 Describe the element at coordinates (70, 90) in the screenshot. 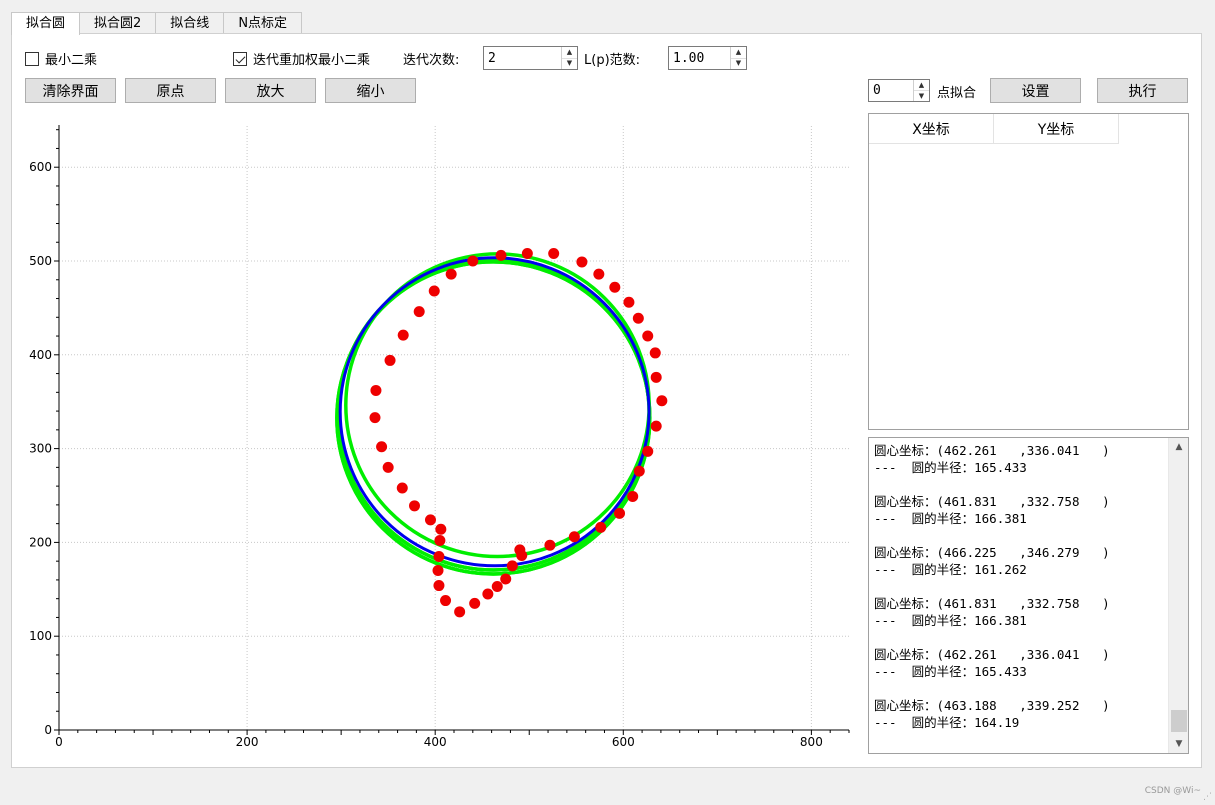

I see `clear-button: 清除界面` at that location.